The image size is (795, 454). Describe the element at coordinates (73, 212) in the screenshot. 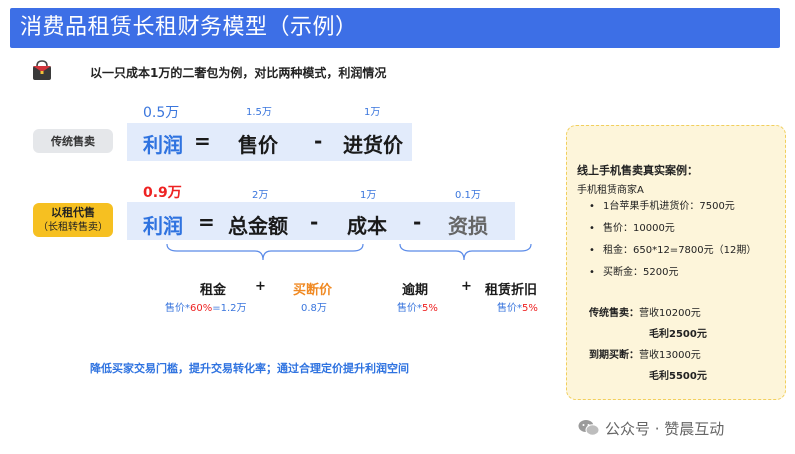

I see `rental-sale-label-text: 以租代售` at that location.